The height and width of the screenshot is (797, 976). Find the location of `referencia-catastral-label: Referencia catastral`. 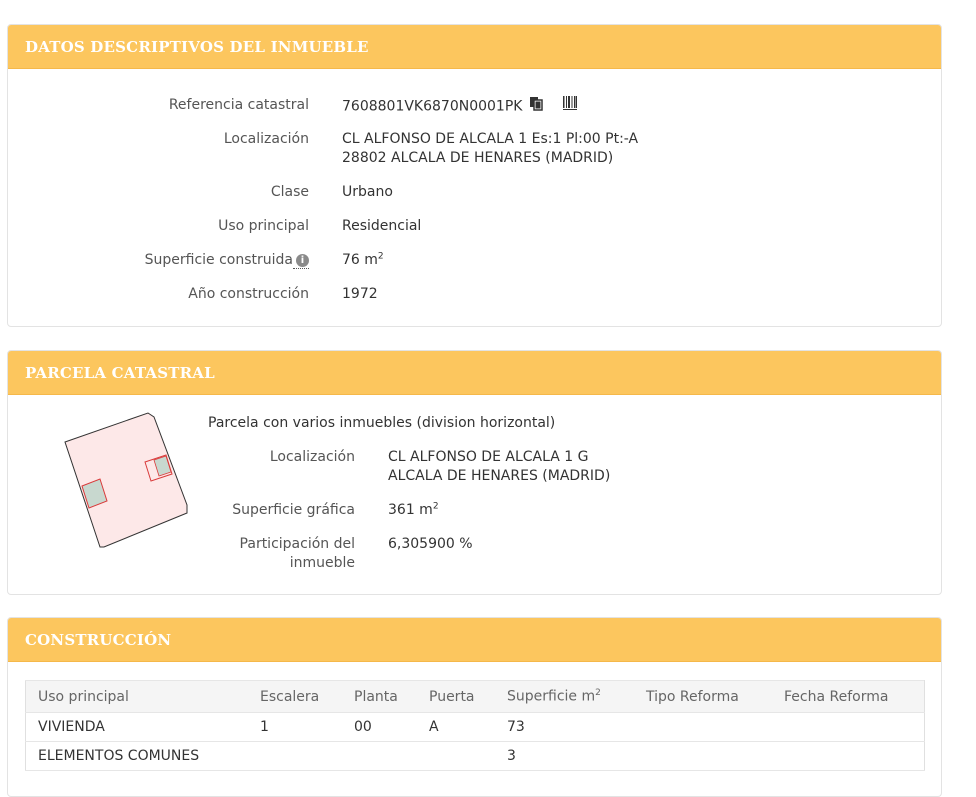

referencia-catastral-label: Referencia catastral is located at coordinates (238, 105).